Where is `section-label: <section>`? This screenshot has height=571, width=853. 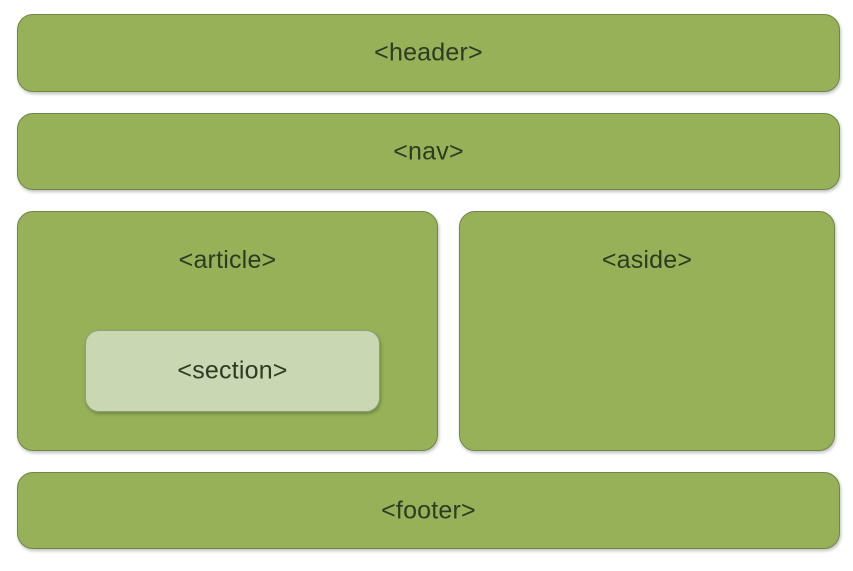
section-label: <section> is located at coordinates (232, 370).